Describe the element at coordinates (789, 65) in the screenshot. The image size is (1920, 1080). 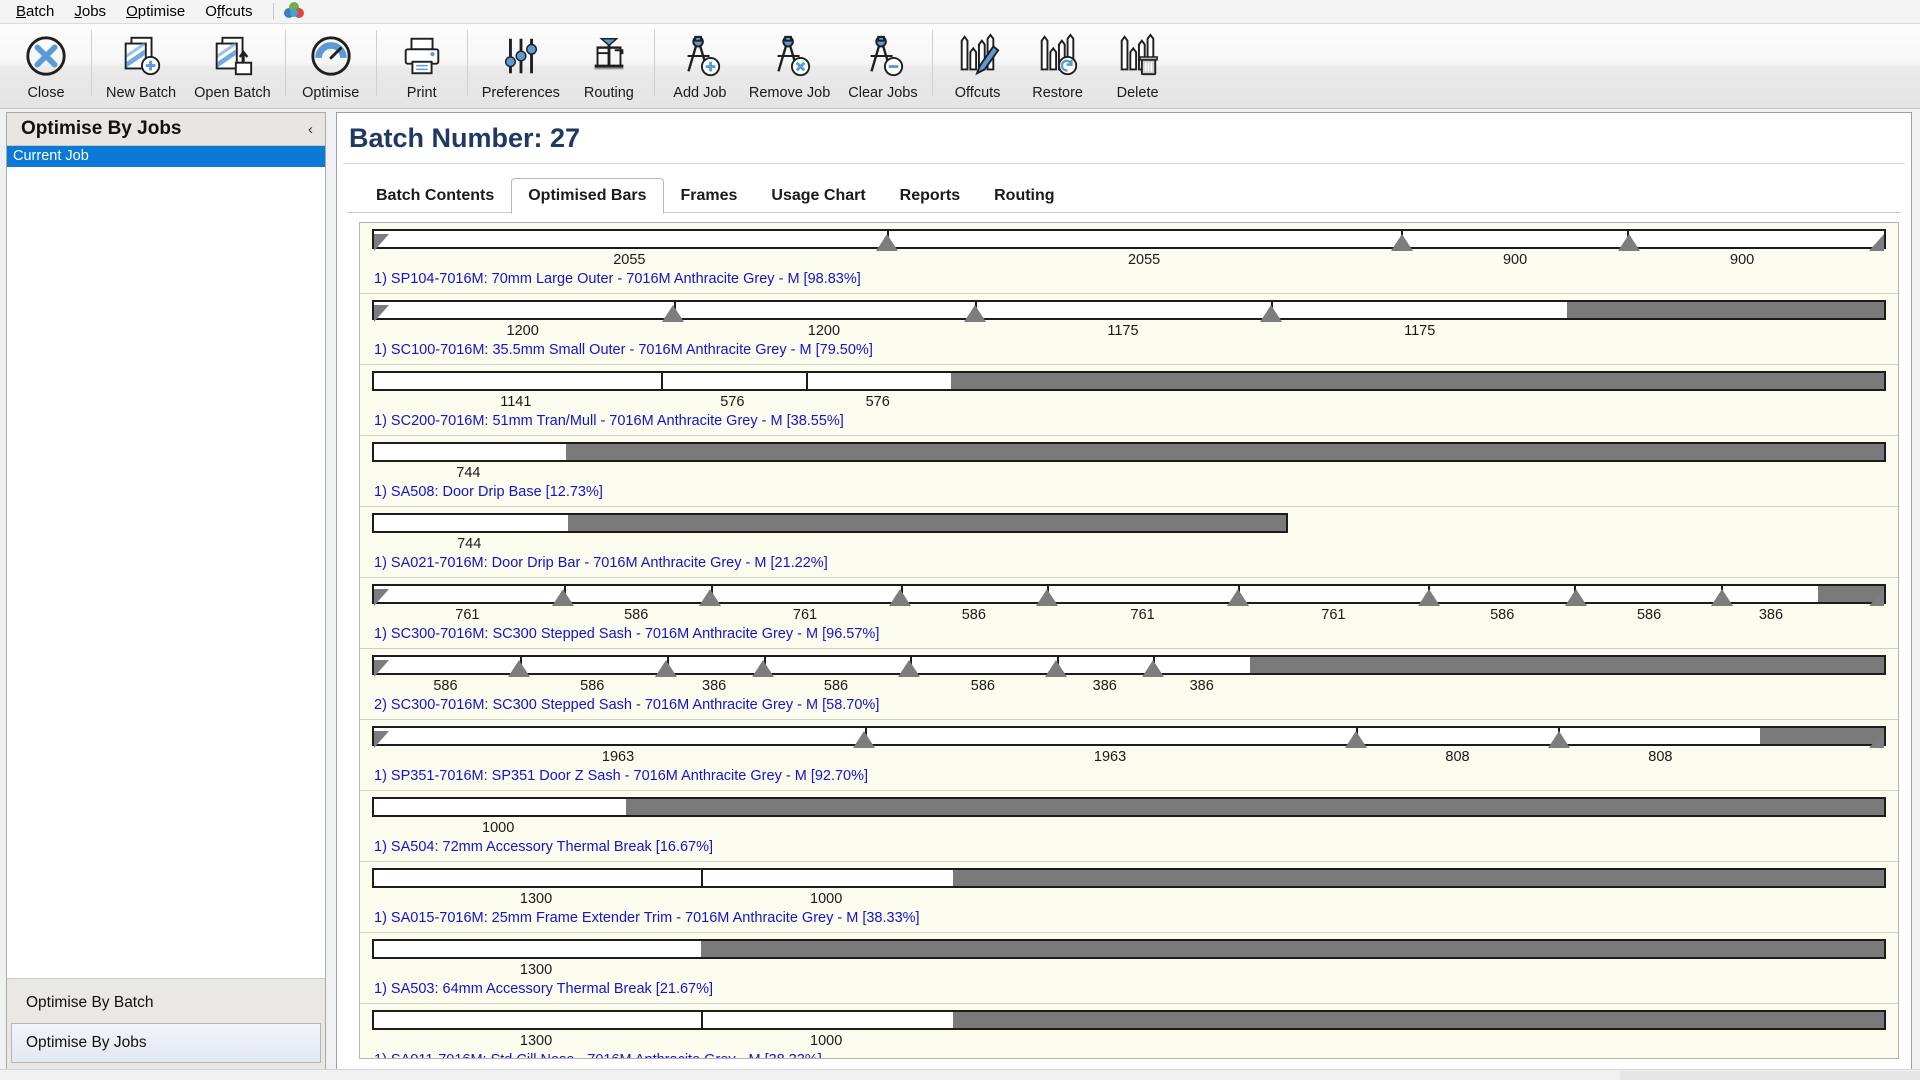
I see `toolbar-button-remove-job: Remove Job` at that location.